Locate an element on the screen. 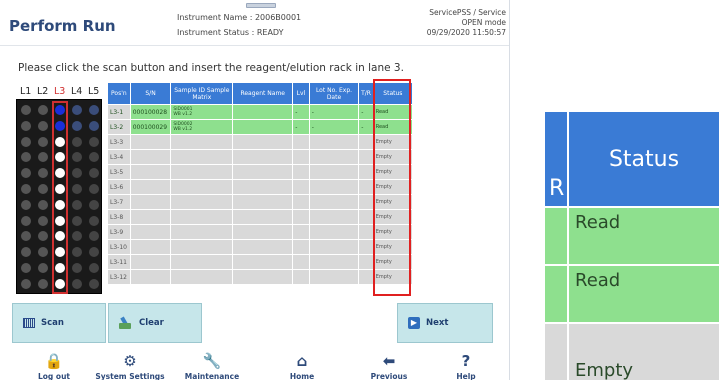  clear-button: Clear is located at coordinates (155, 323).